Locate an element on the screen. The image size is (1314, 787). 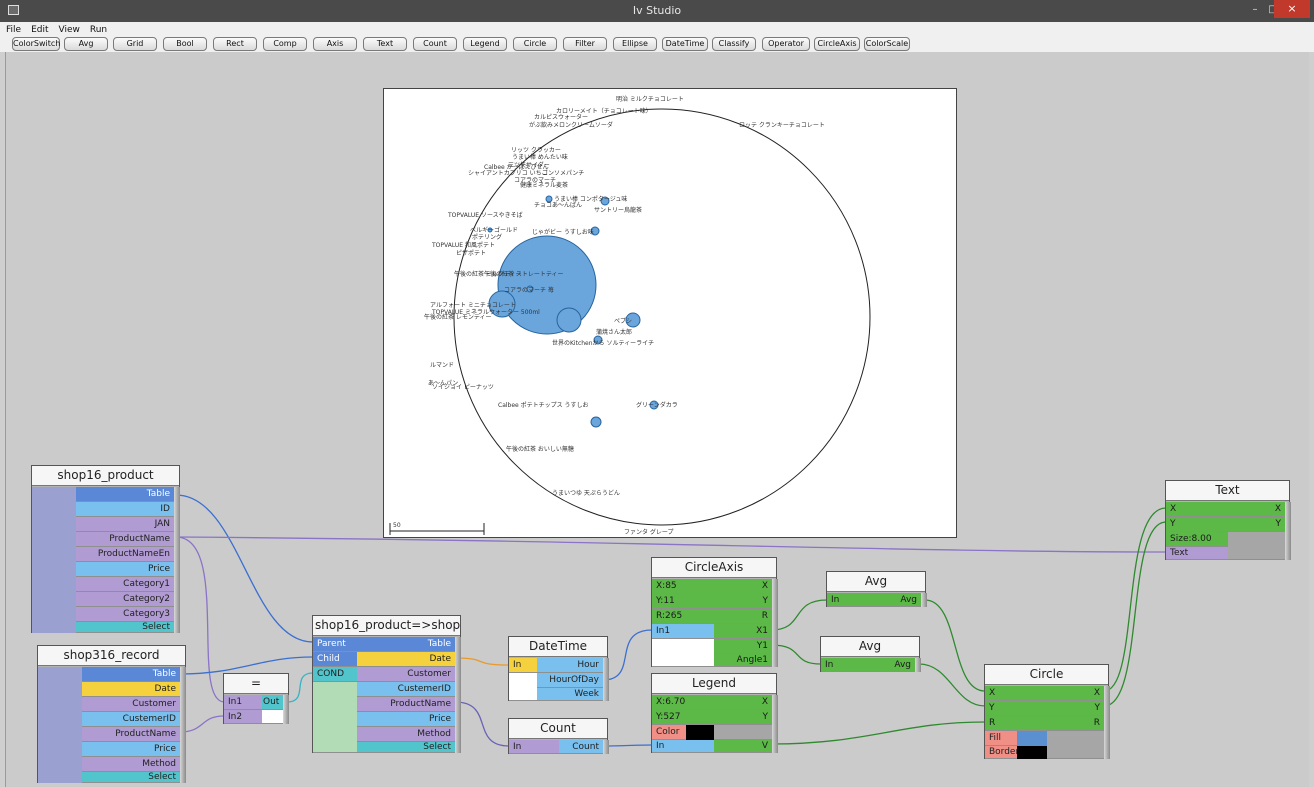
param-color: Color is located at coordinates (669, 732).